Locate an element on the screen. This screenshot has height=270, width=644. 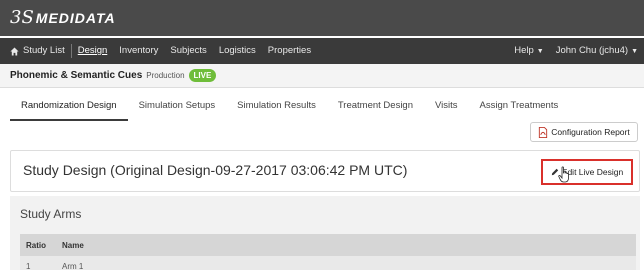
nav-inventory: Inventory is located at coordinates (138, 51).